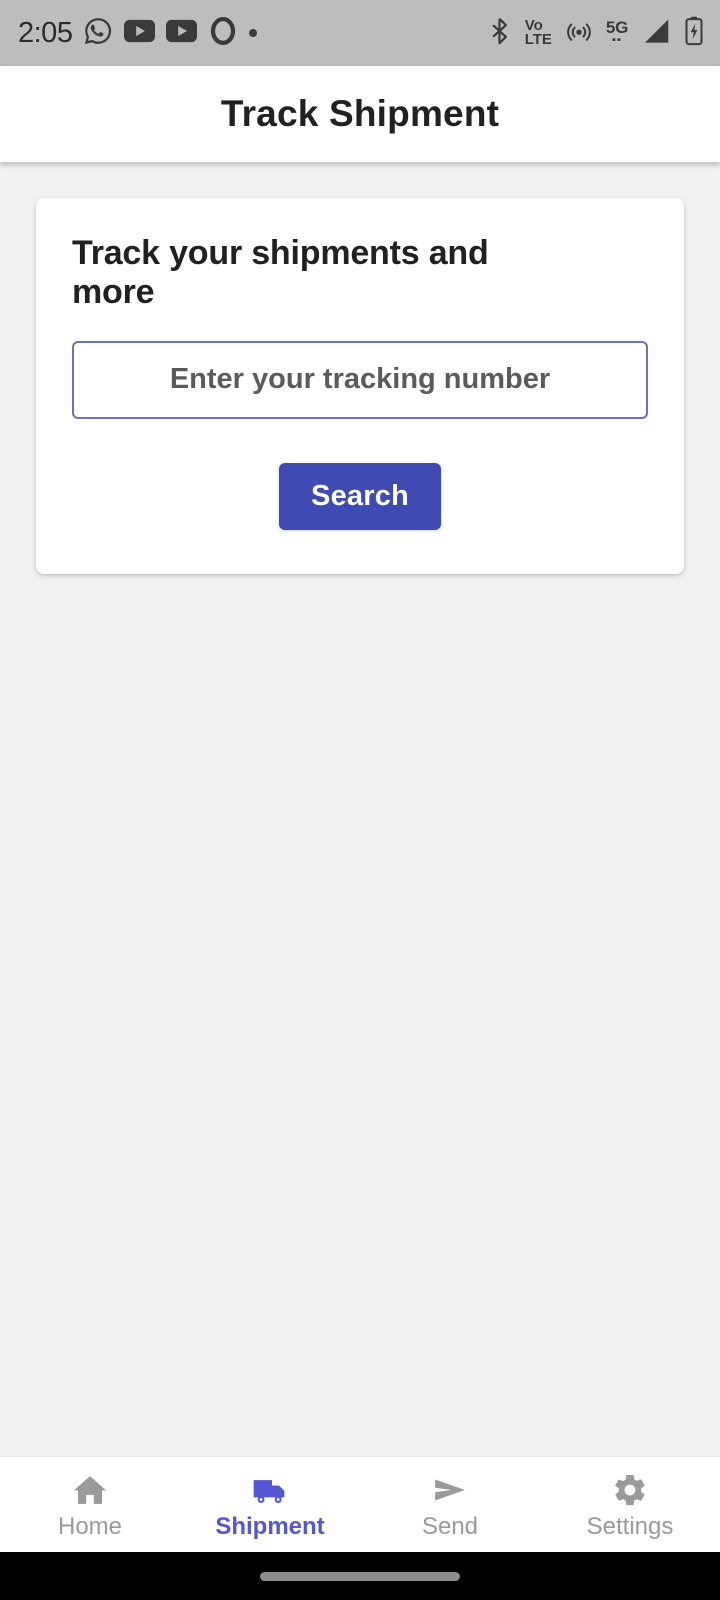 The width and height of the screenshot is (720, 1600). What do you see at coordinates (360, 33) in the screenshot?
I see `status-bar: 2:05 Vo LTE 5G ▪▪` at bounding box center [360, 33].